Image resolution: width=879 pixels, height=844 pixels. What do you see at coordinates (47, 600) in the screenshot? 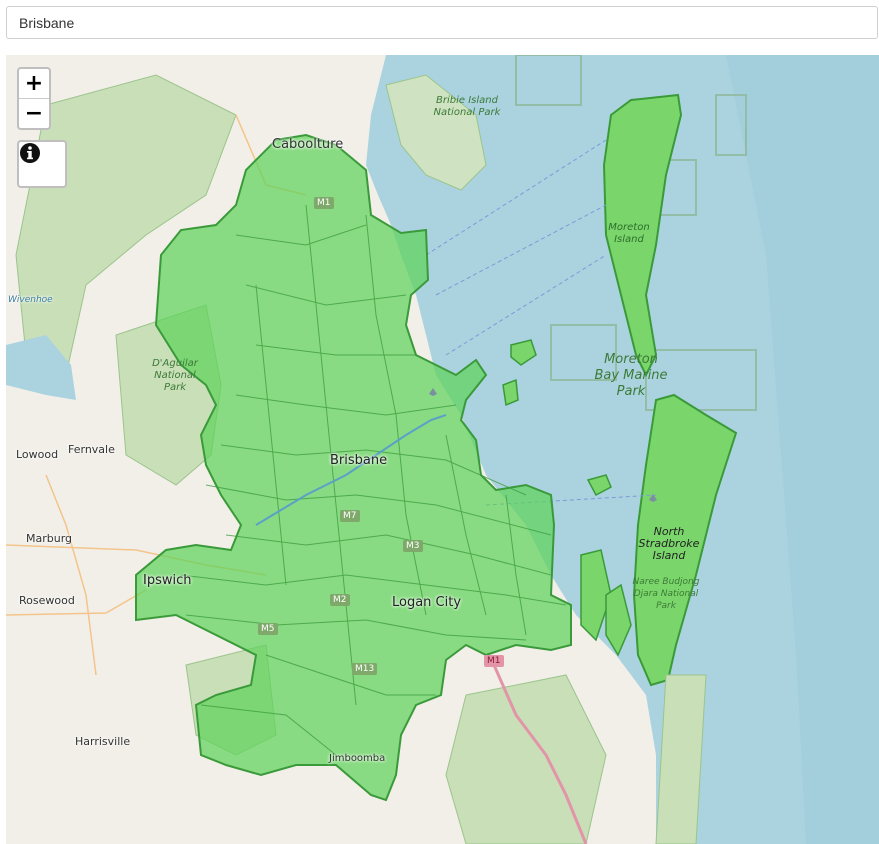
I see `label-rosewood: Rosewood` at bounding box center [47, 600].